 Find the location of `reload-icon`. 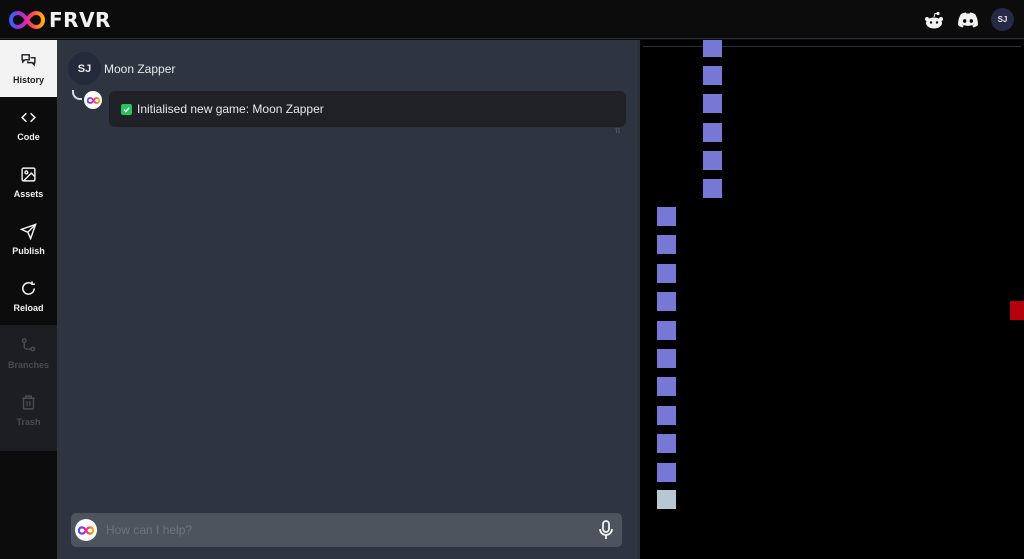

reload-icon is located at coordinates (28, 288).